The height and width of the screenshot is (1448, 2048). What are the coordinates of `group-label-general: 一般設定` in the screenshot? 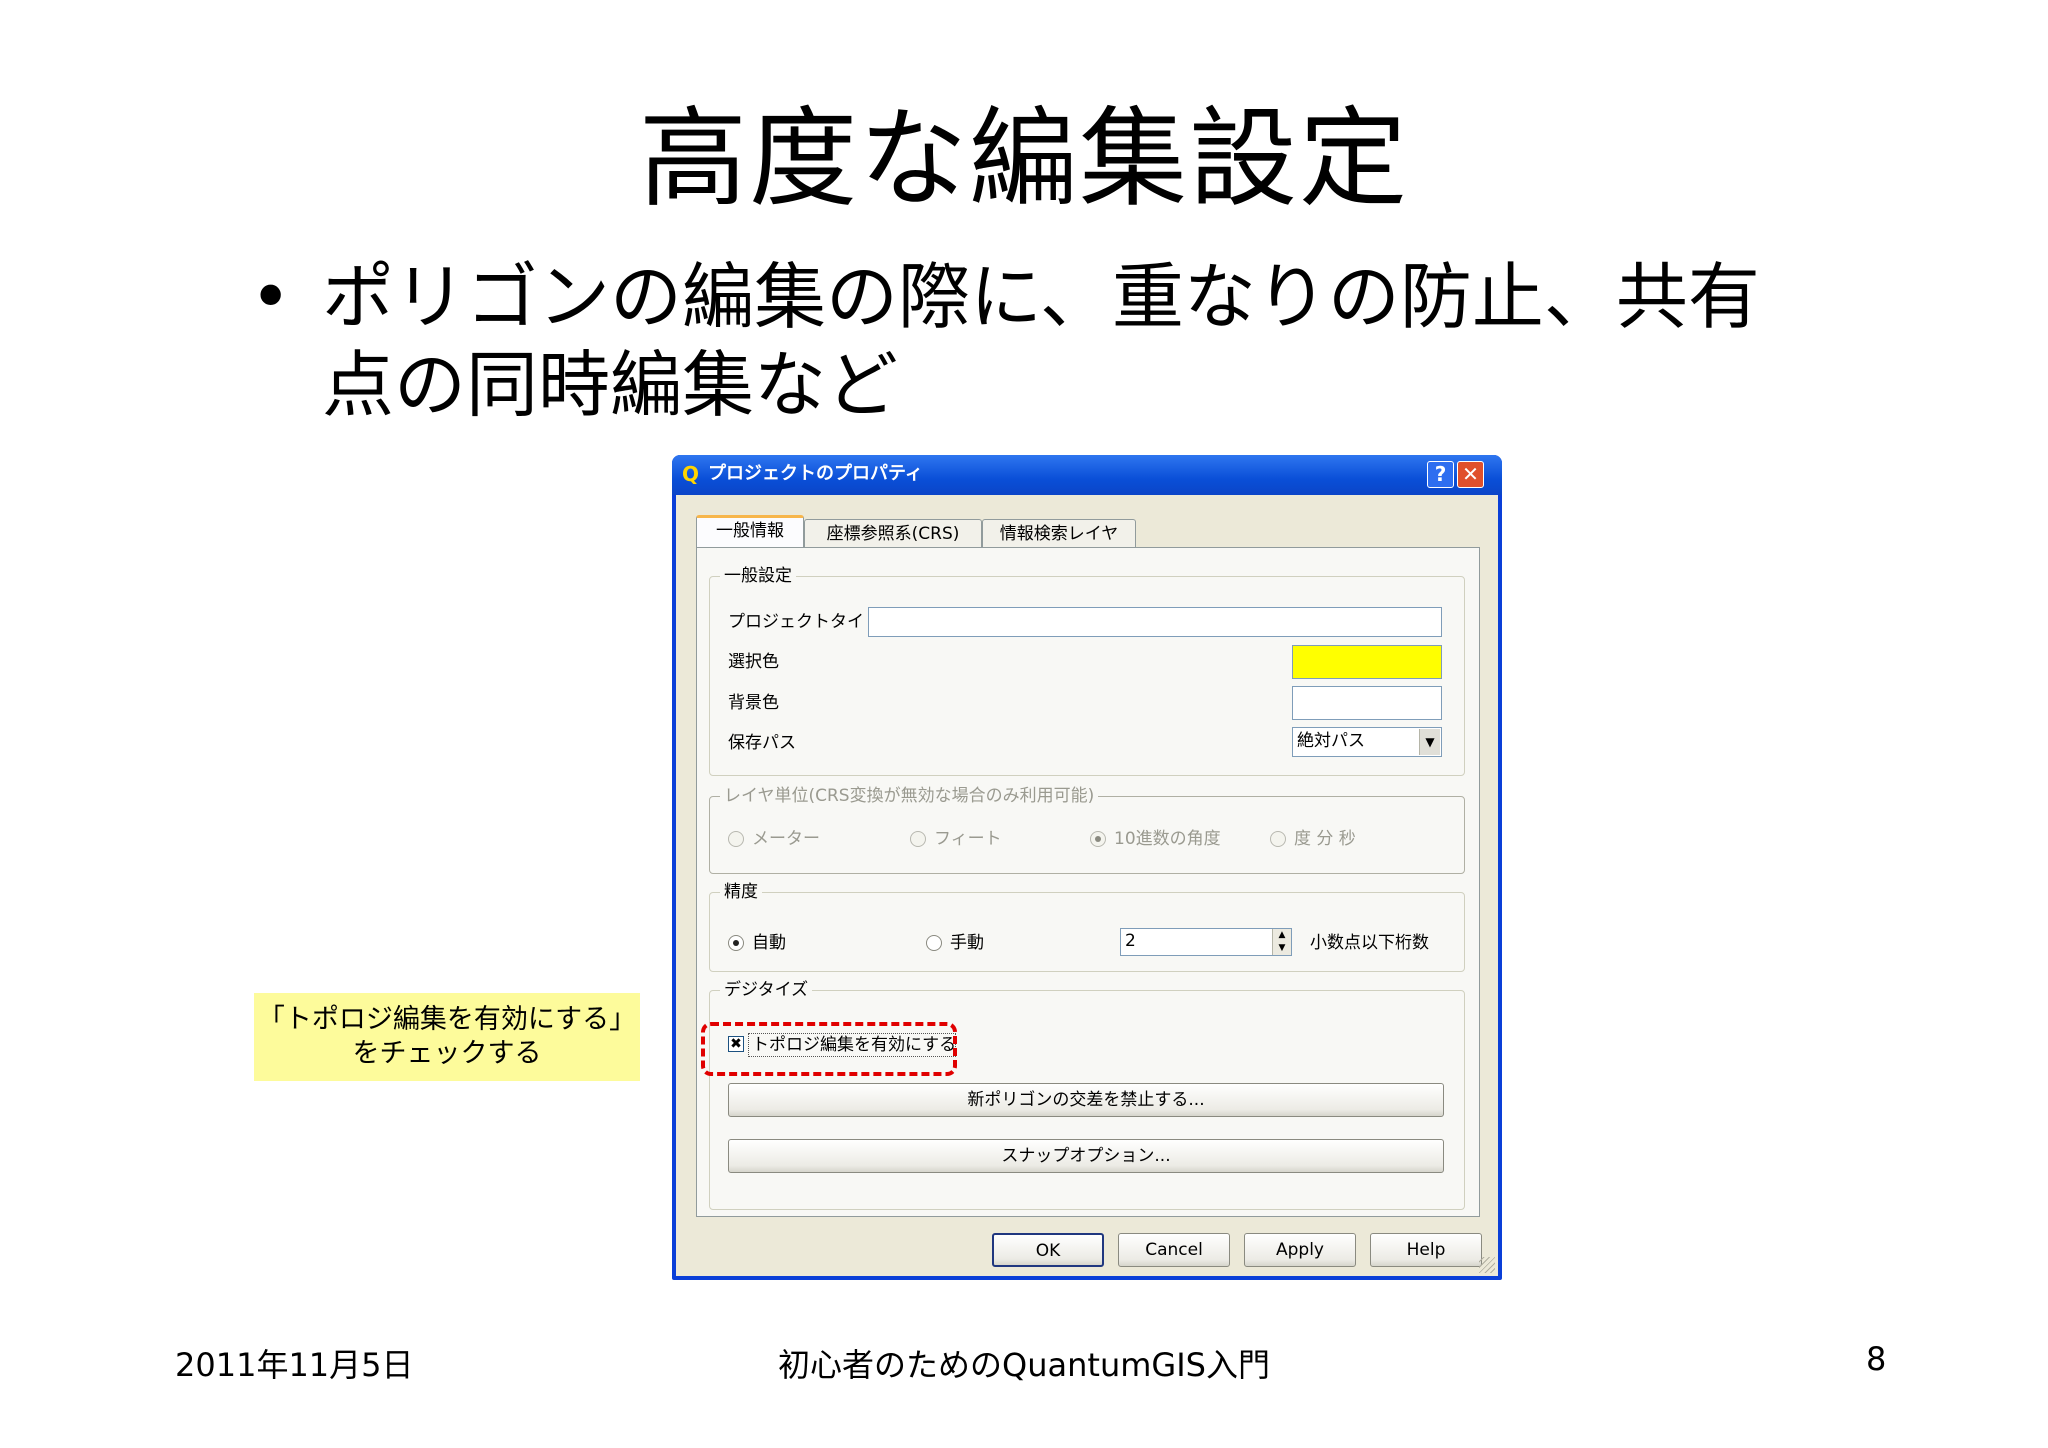 It's located at (758, 576).